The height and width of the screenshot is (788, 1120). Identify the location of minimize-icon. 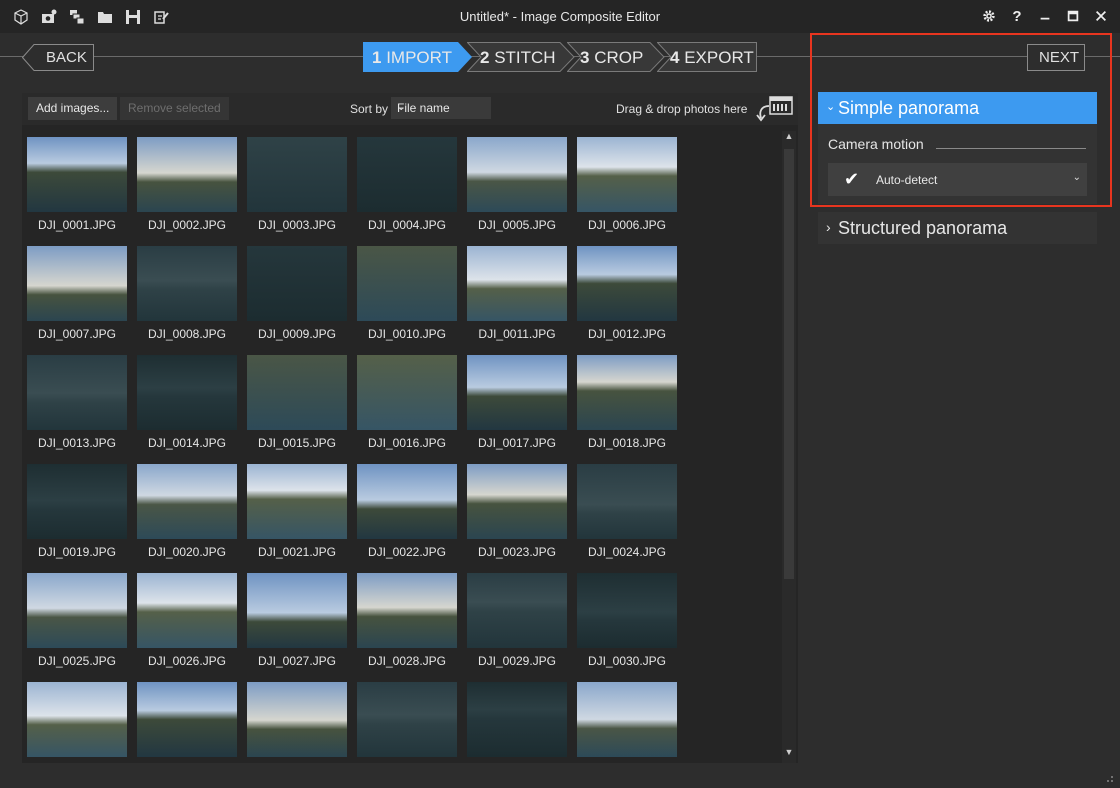
(1045, 16).